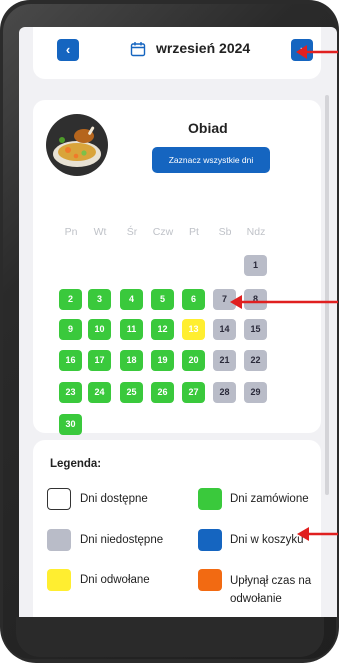  Describe the element at coordinates (71, 232) in the screenshot. I see `weekday-label: Pn` at that location.